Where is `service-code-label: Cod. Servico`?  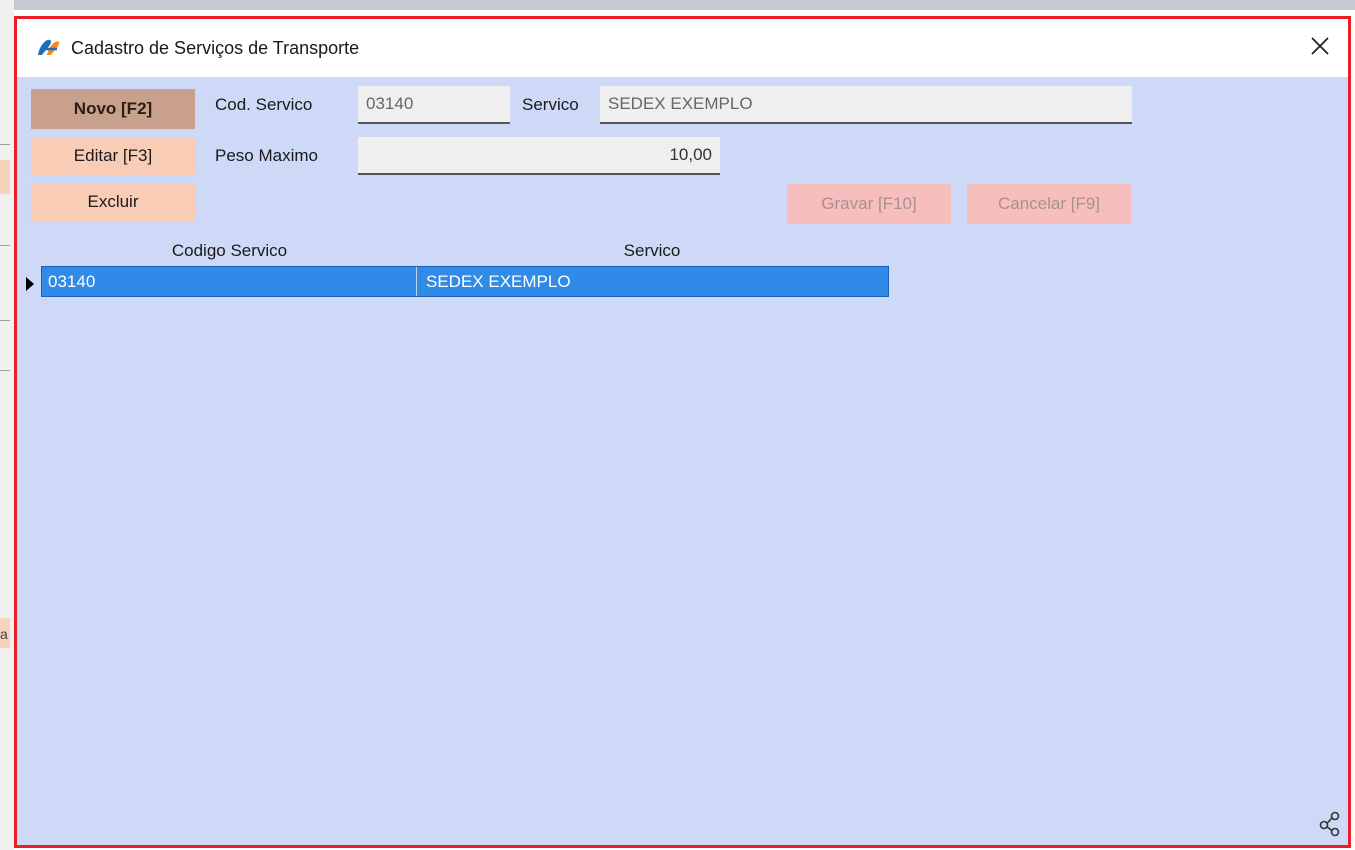
service-code-label: Cod. Servico is located at coordinates (264, 104).